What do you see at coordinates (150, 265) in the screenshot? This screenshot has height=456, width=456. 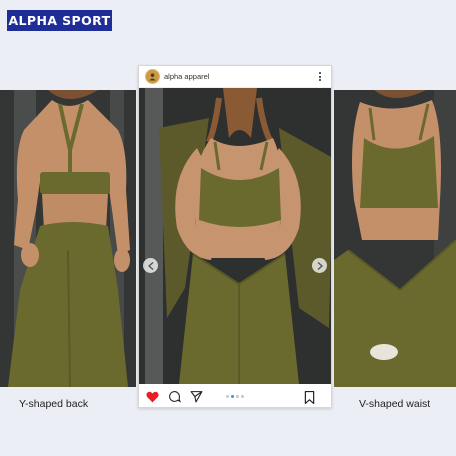 I see `chevron-left-icon` at bounding box center [150, 265].